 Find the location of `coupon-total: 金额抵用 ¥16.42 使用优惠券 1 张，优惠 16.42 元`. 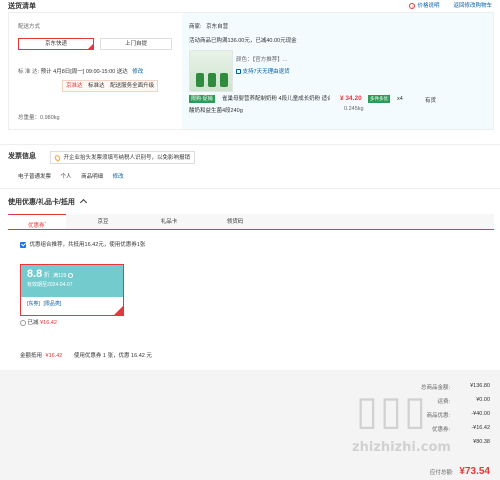

coupon-total: 金额抵用 ¥16.42 使用优惠券 1 张，优惠 16.42 元 is located at coordinates (86, 356).